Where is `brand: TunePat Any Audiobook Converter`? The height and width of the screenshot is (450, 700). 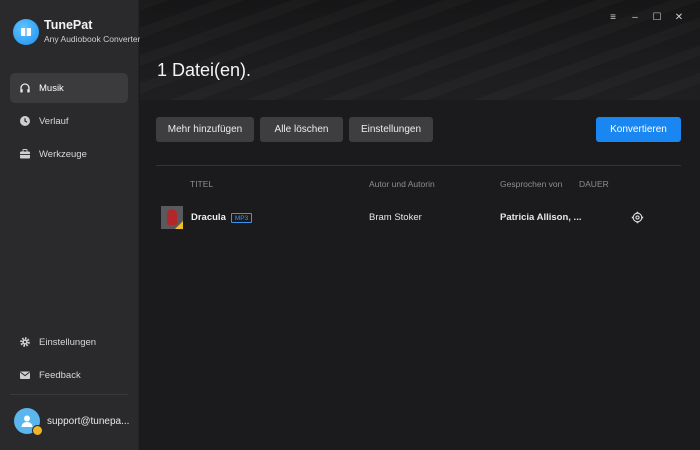 brand: TunePat Any Audiobook Converter is located at coordinates (76, 31).